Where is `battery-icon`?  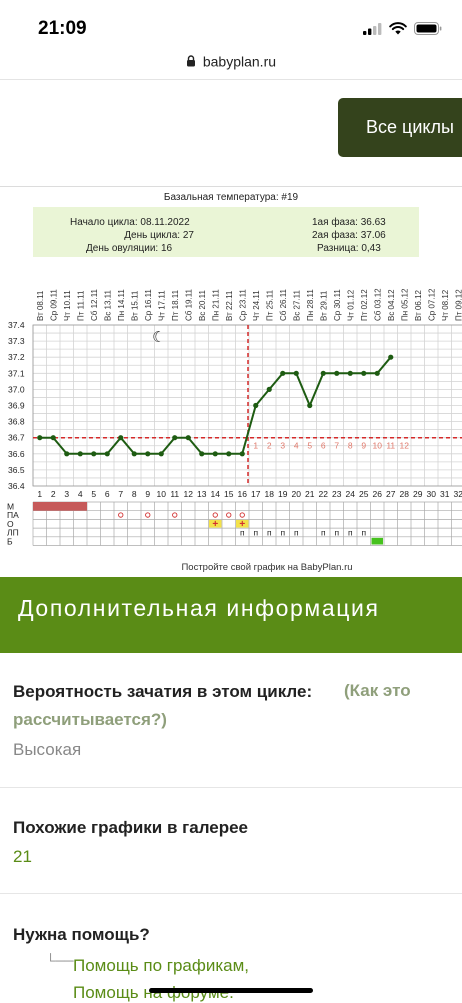
battery-icon is located at coordinates (428, 28).